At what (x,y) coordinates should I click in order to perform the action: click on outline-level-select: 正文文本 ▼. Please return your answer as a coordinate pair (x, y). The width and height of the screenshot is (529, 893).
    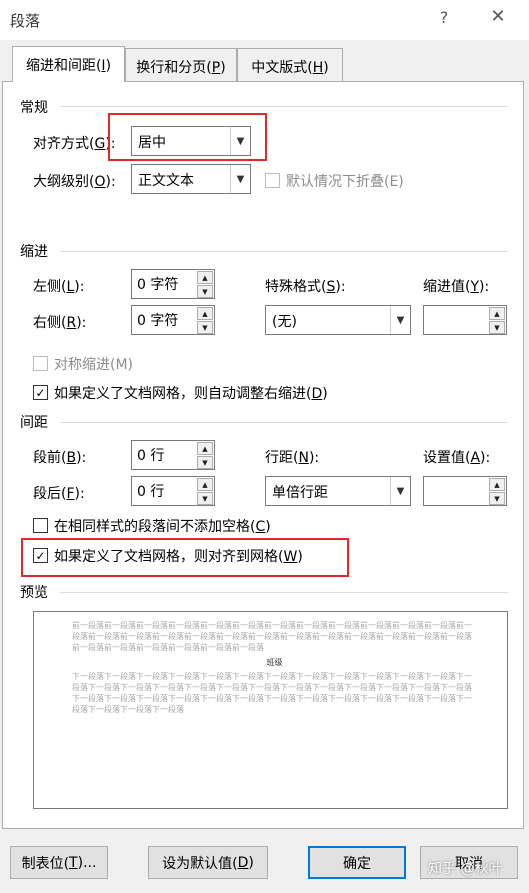
    Looking at the image, I should click on (191, 179).